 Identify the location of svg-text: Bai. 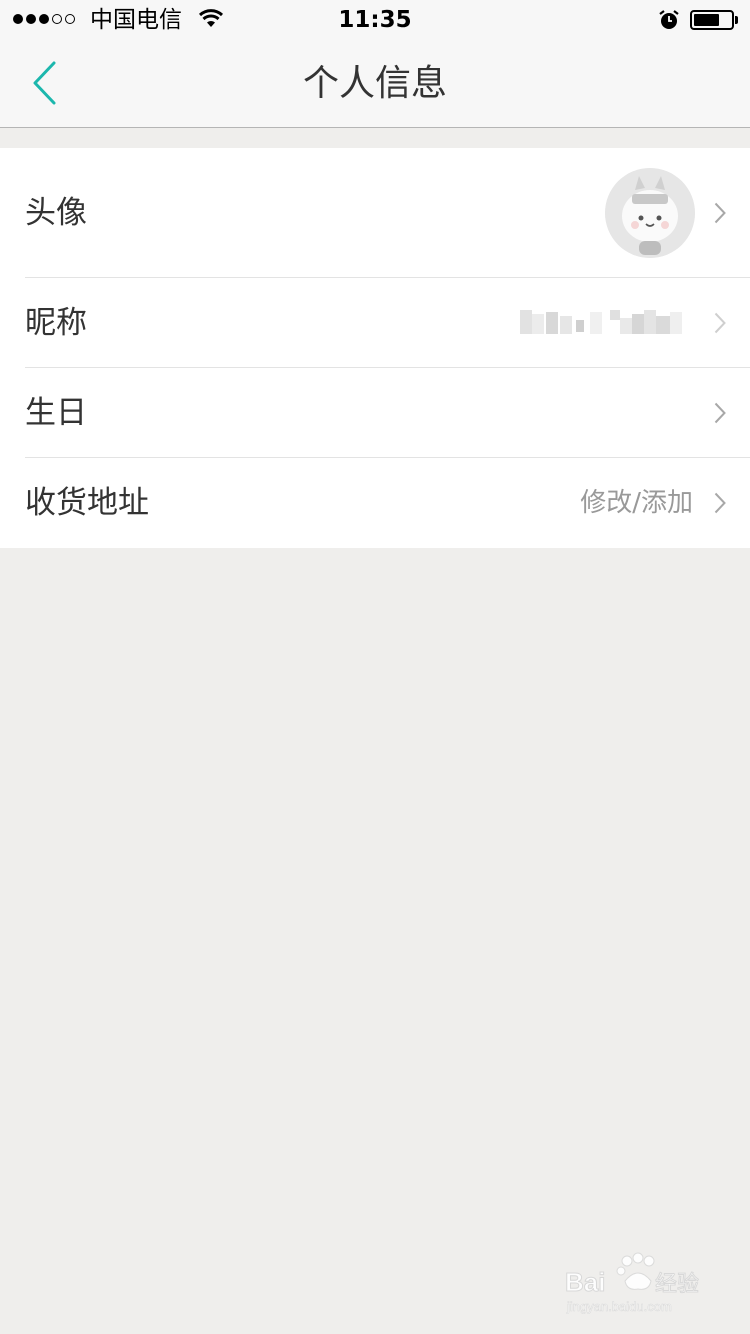
(585, 1282).